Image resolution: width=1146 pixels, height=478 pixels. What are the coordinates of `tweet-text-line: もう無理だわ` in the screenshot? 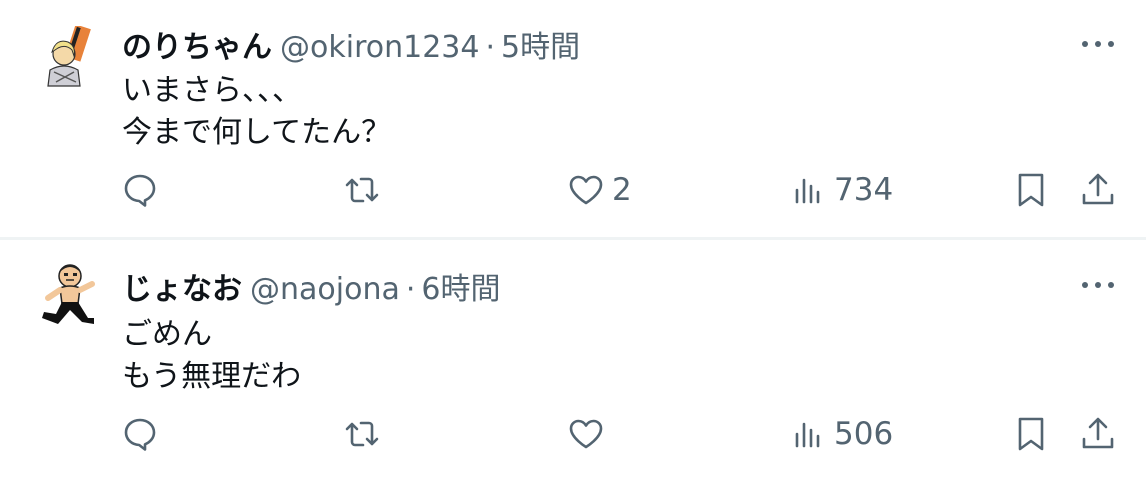 It's located at (212, 376).